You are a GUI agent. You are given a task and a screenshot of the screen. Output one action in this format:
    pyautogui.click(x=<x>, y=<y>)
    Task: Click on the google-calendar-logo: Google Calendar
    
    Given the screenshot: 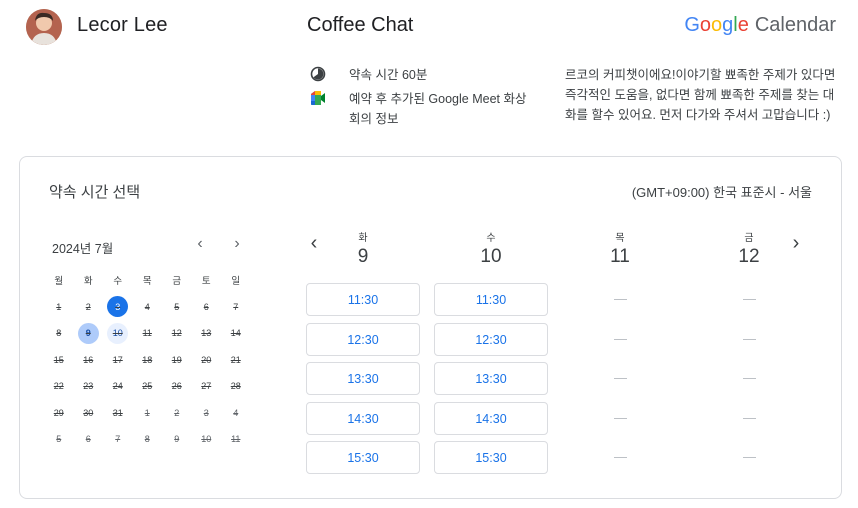 What is the action you would take?
    pyautogui.click(x=760, y=25)
    